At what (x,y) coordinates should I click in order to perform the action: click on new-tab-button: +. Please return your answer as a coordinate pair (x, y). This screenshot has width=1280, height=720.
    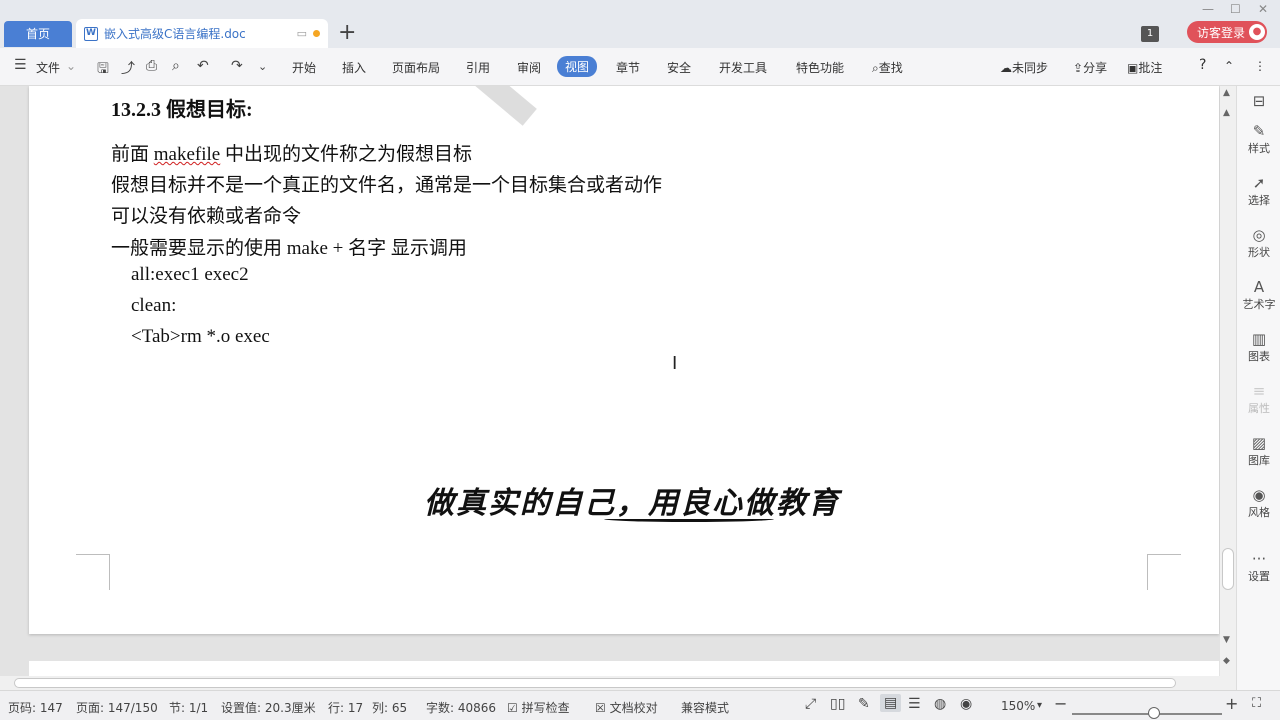
    Looking at the image, I should click on (347, 33).